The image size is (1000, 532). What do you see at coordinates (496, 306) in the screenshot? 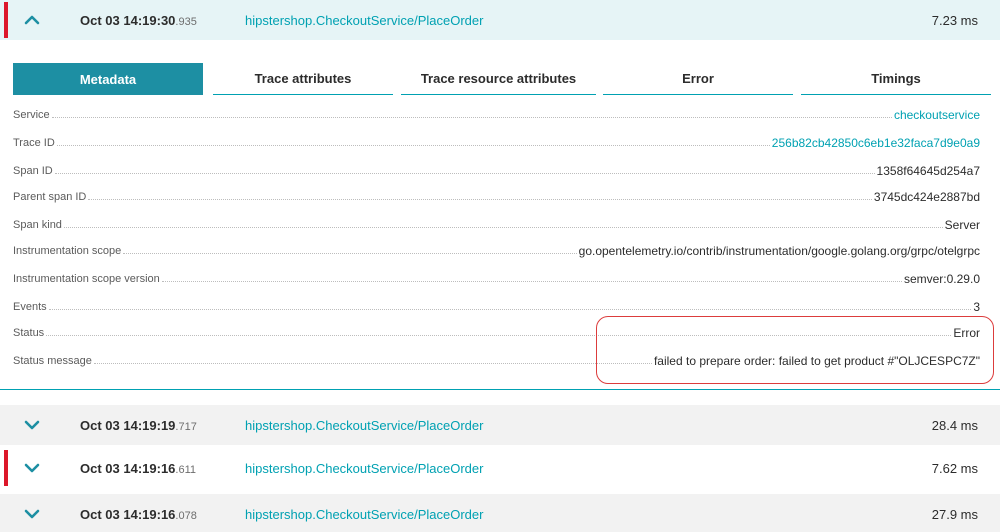
I see `metadata-row-events: Events 3` at bounding box center [496, 306].